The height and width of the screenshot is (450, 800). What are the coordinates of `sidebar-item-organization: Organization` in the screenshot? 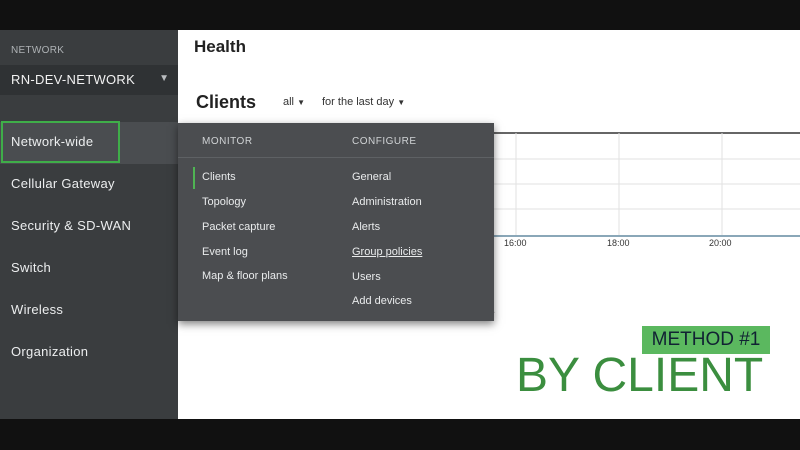 It's located at (89, 353).